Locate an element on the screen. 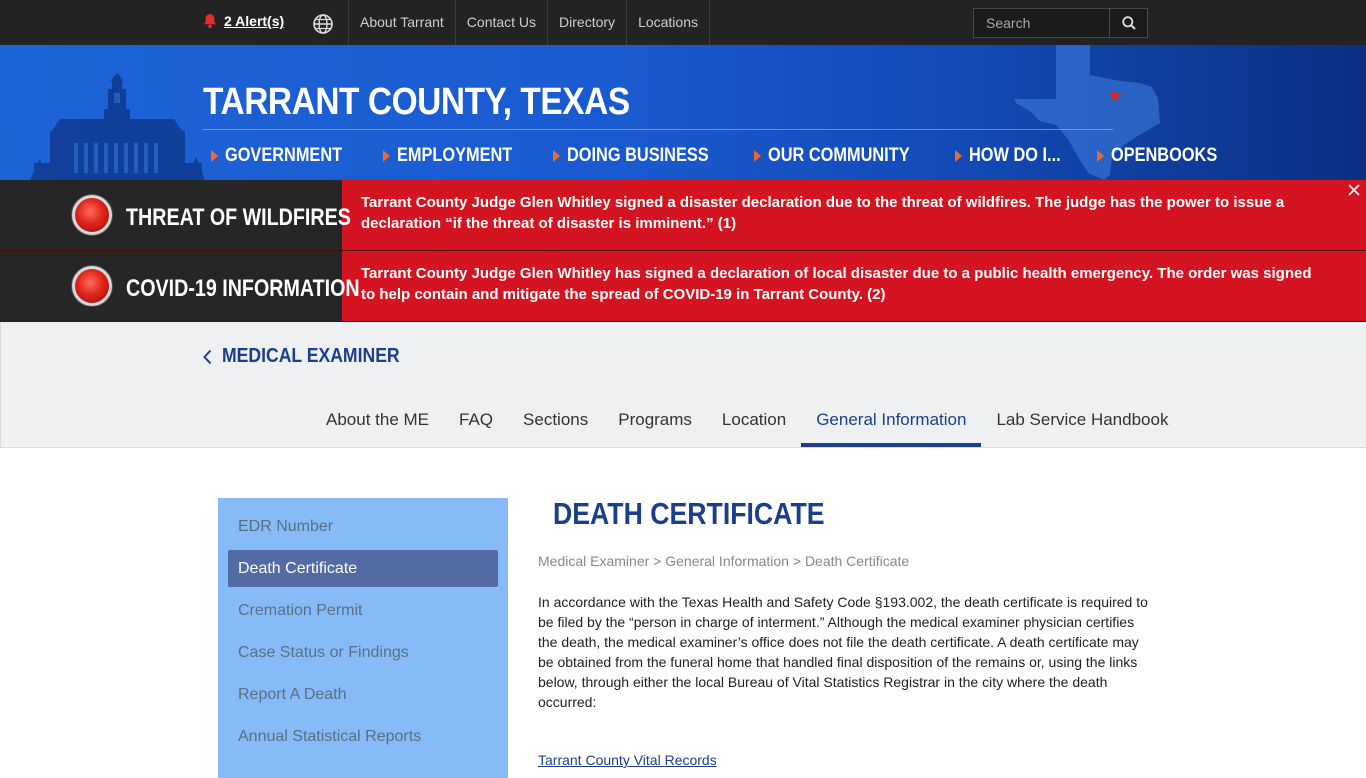 This screenshot has height=778, width=1366. tab-general-information: General Information is located at coordinates (891, 421).